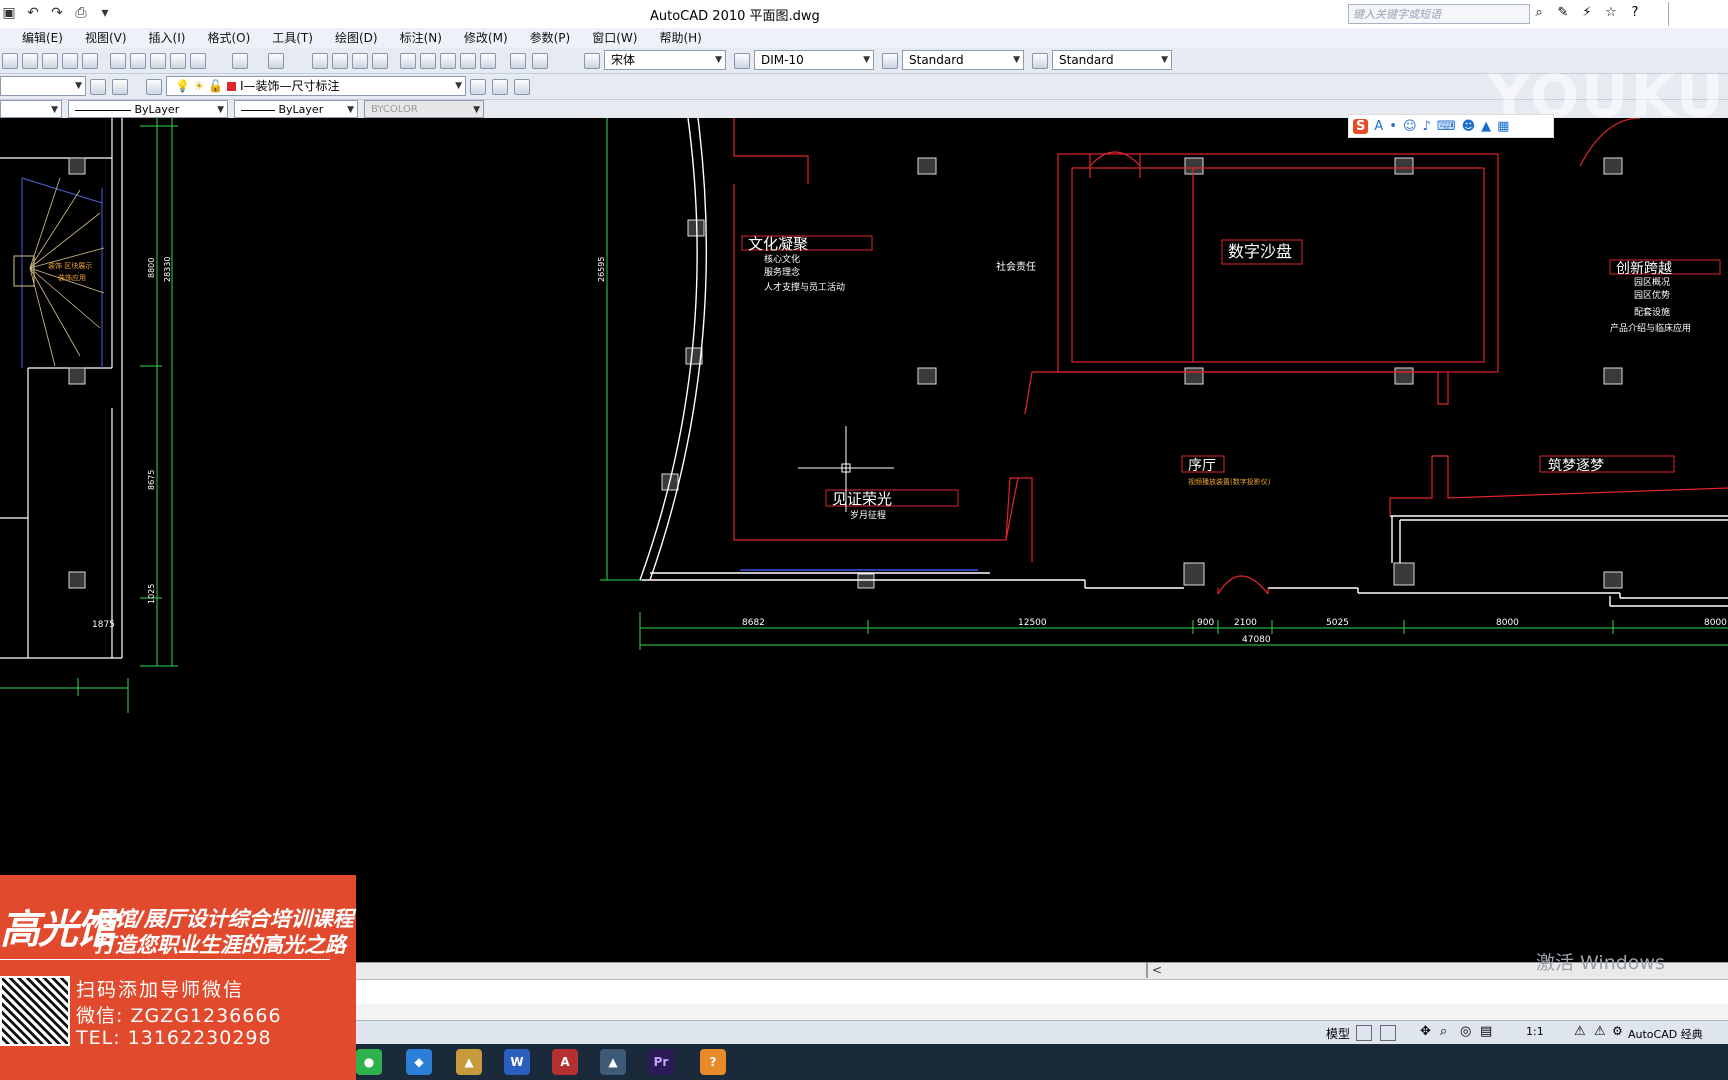 The width and height of the screenshot is (1728, 1080). Describe the element at coordinates (468, 61) in the screenshot. I see `sheet-set-icon` at that location.